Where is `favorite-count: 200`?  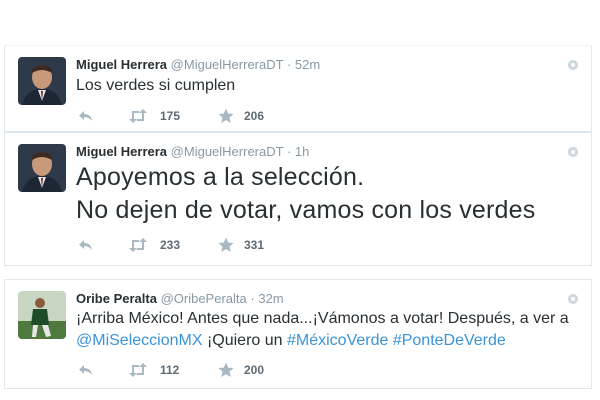
favorite-count: 200 is located at coordinates (254, 370).